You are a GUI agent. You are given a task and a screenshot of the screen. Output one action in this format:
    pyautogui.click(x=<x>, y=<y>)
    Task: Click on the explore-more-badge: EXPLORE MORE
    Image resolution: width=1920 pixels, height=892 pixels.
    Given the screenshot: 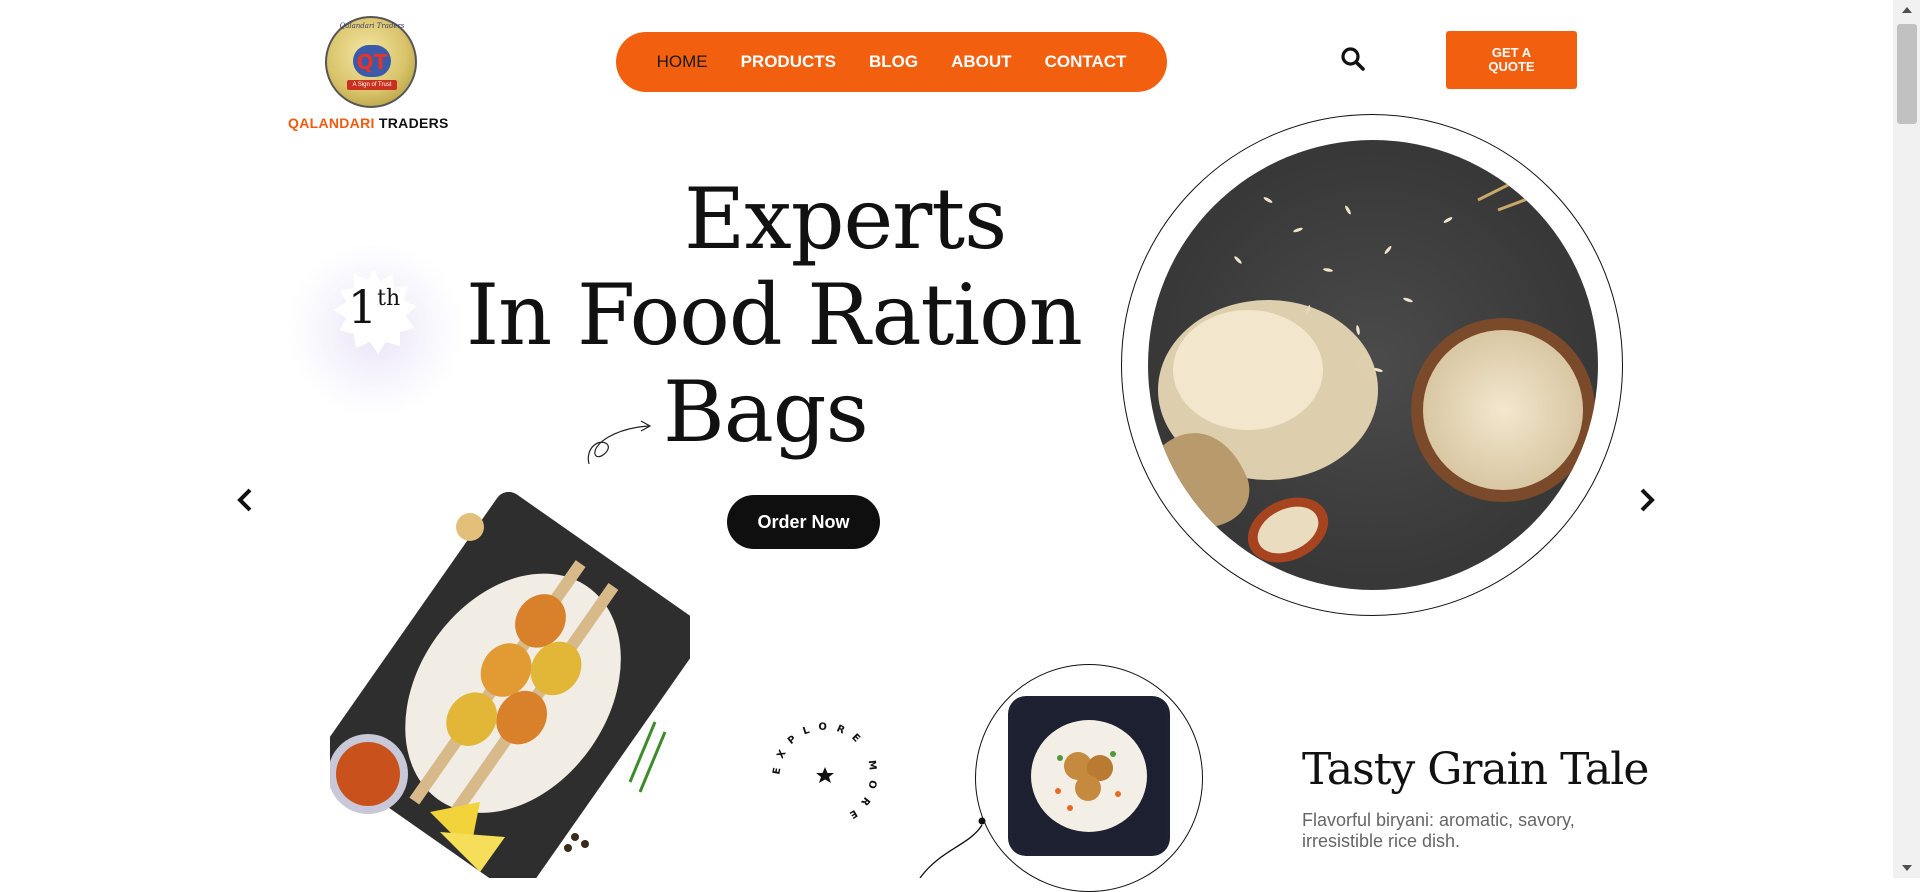 What is the action you would take?
    pyautogui.click(x=825, y=775)
    